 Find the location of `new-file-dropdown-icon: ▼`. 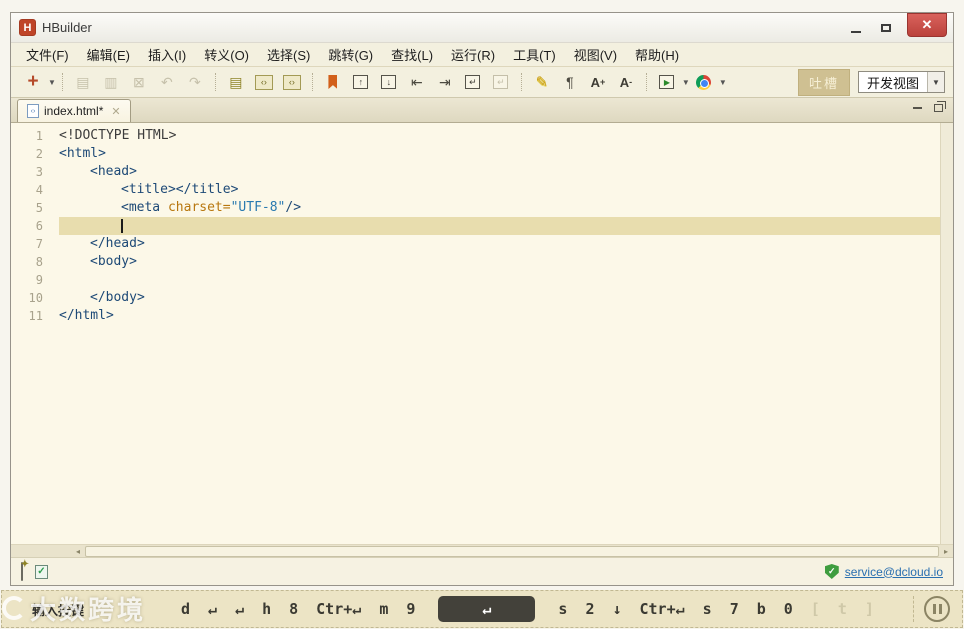

new-file-dropdown-icon: ▼ is located at coordinates (52, 82).